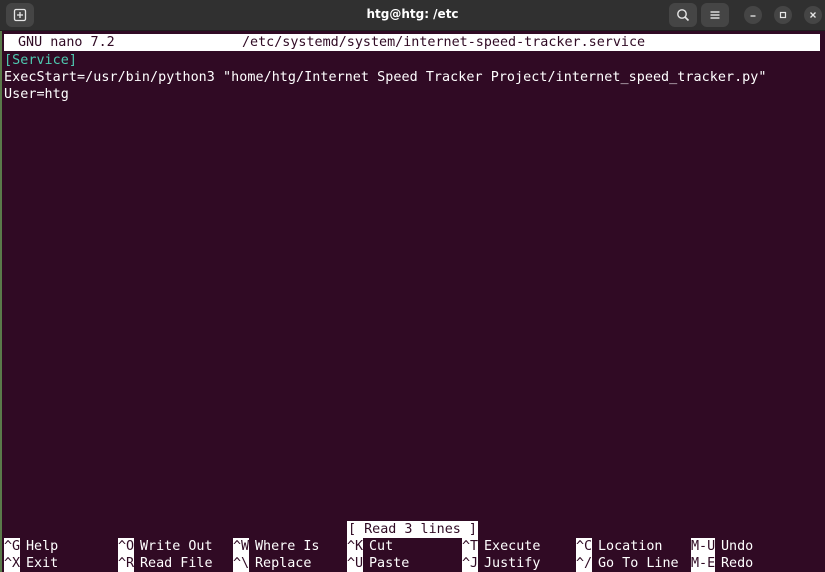 Image resolution: width=825 pixels, height=572 pixels. Describe the element at coordinates (241, 563) in the screenshot. I see `shortcut-key-replace: ^\` at that location.